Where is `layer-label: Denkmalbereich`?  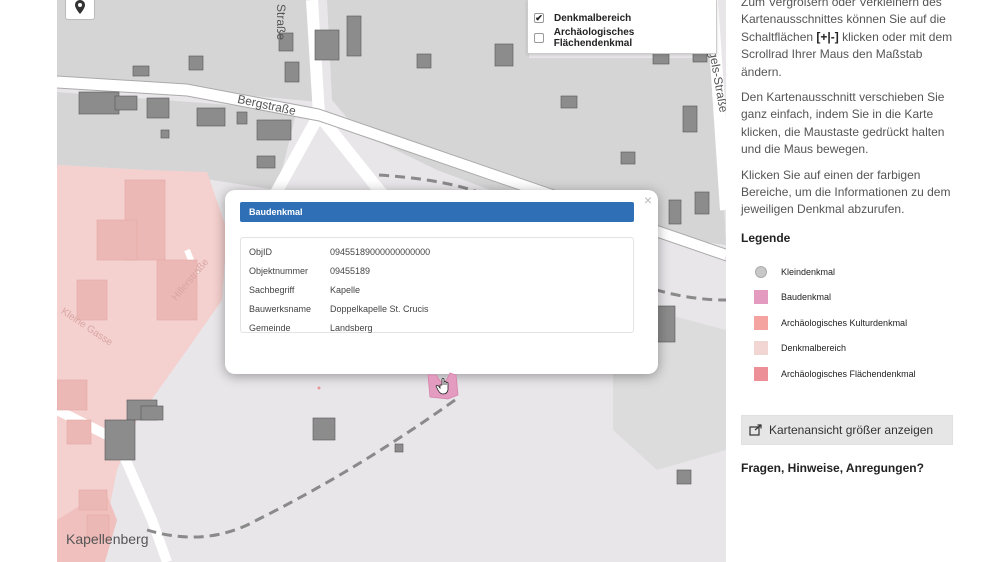 layer-label: Denkmalbereich is located at coordinates (593, 18).